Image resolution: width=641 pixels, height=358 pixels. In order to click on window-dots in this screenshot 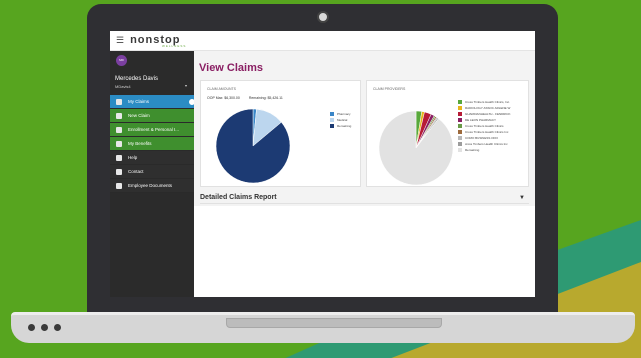, I will do `click(44, 327)`.